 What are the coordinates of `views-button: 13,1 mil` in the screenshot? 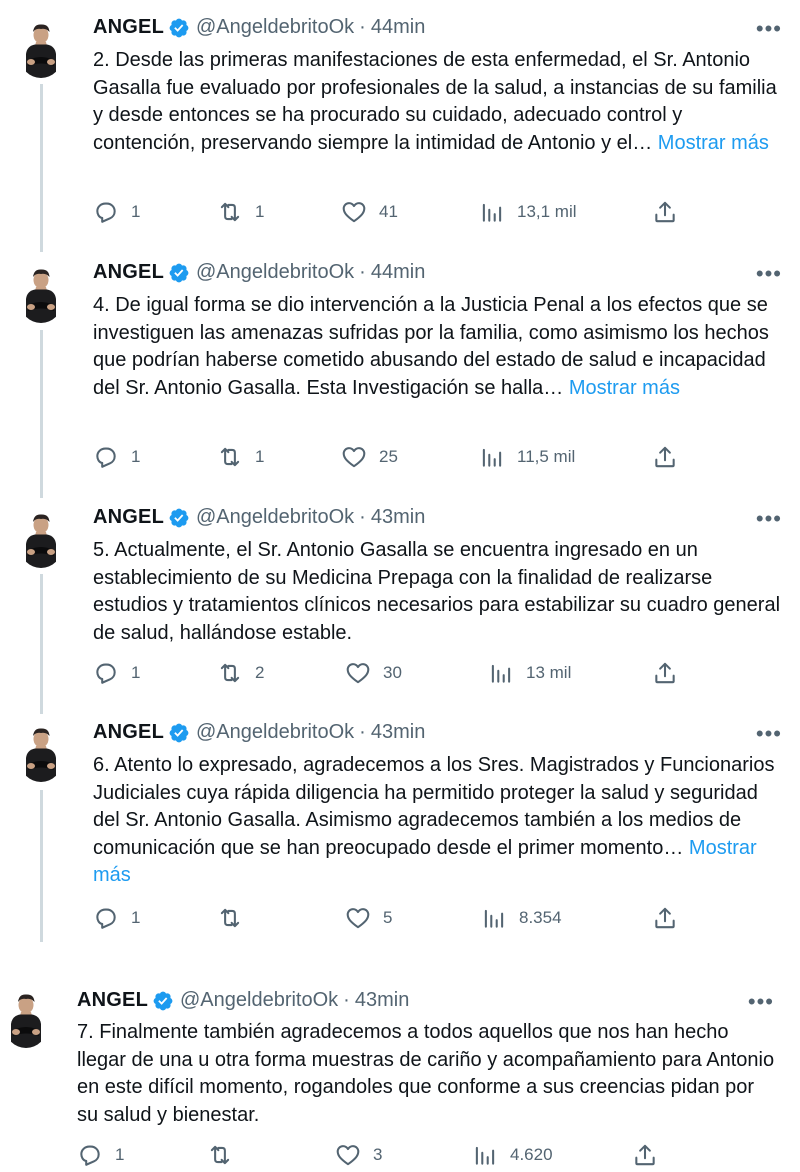 It's located at (528, 212).